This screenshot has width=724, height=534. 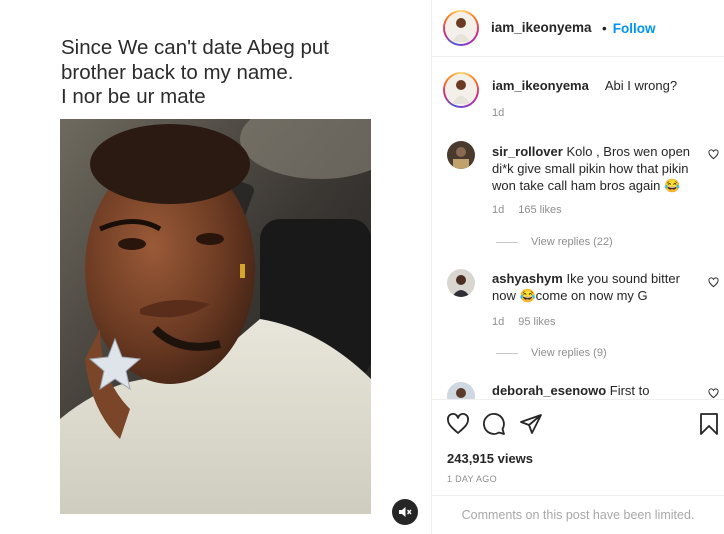 I want to click on avatar, so click(x=461, y=28).